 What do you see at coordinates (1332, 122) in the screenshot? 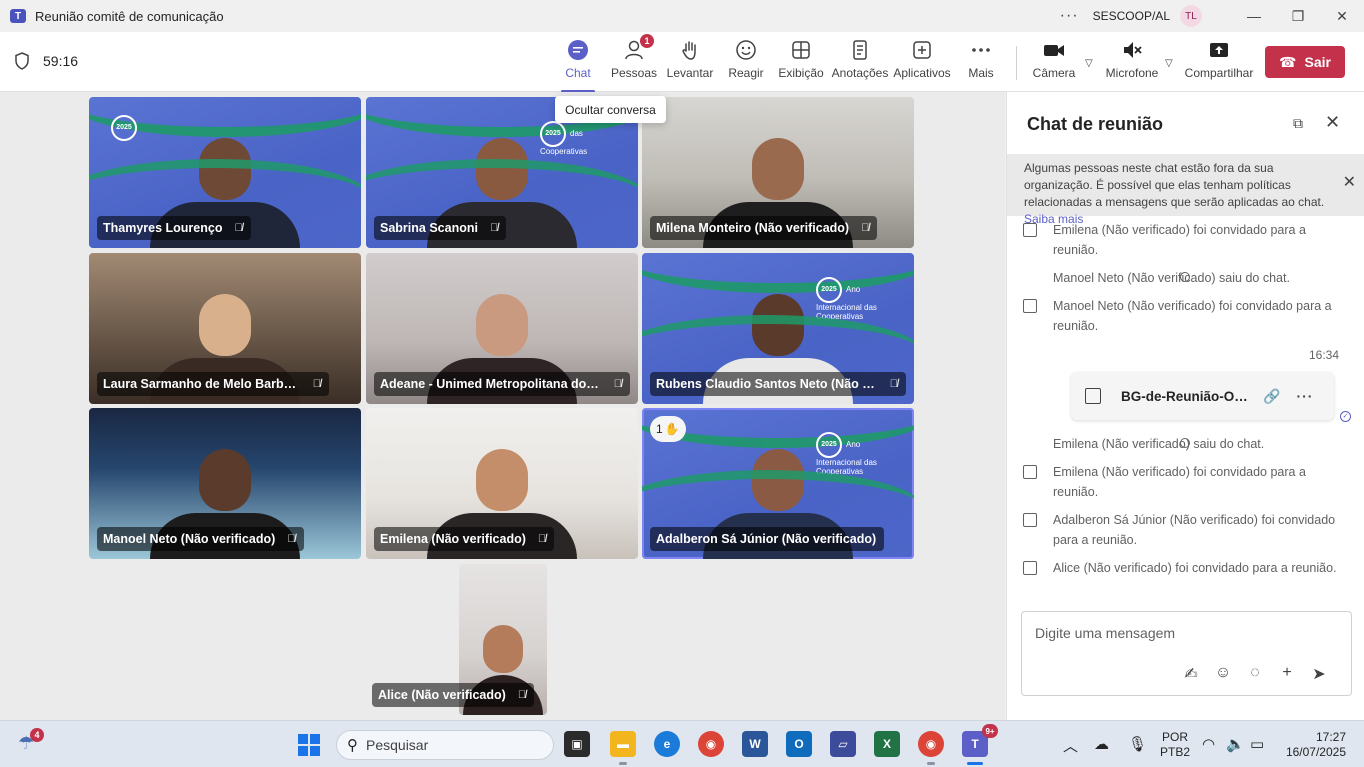
I see `close-chat-icon: ✕` at bounding box center [1332, 122].